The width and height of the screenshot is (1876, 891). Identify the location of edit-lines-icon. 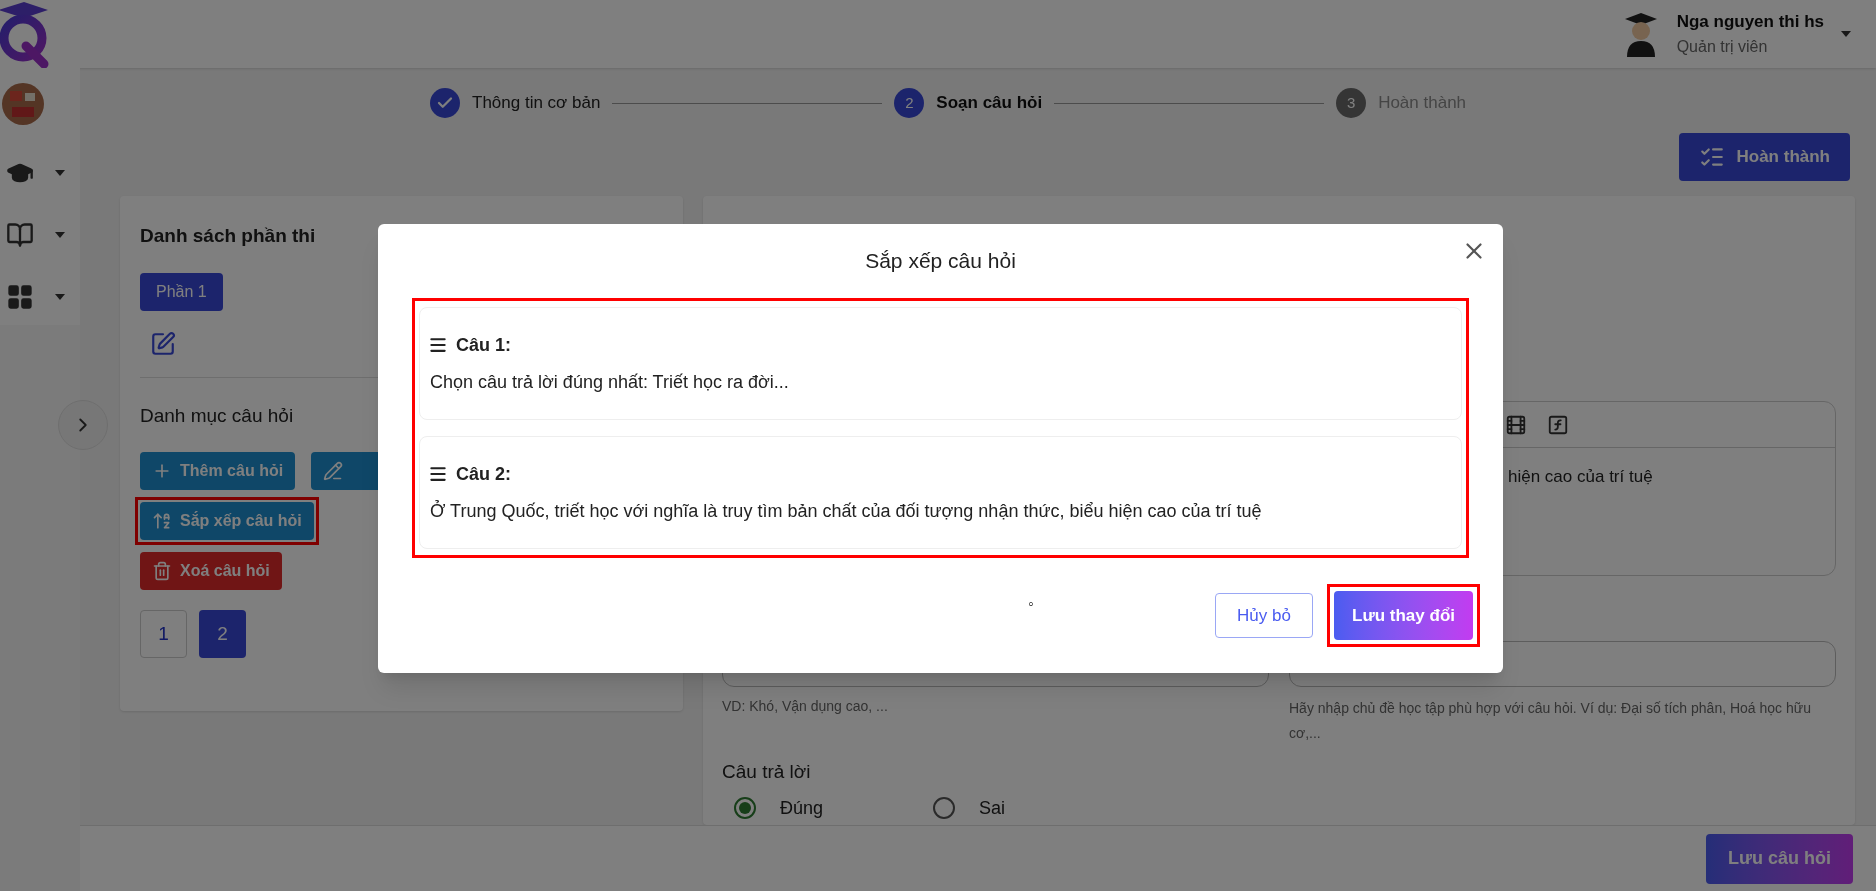
(333, 471).